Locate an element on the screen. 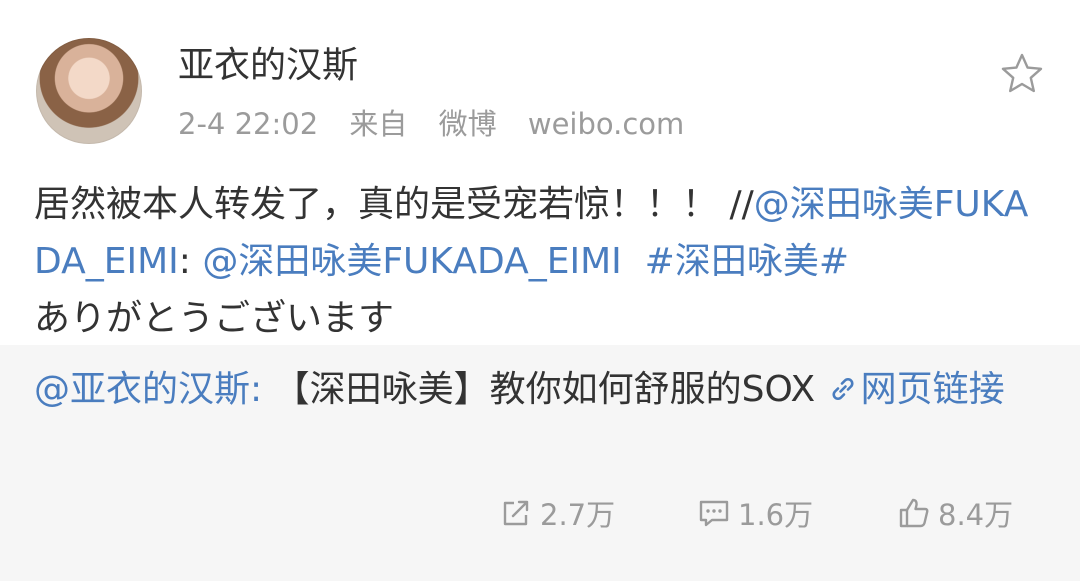 The width and height of the screenshot is (1080, 581). source-site: weibo.com is located at coordinates (606, 124).